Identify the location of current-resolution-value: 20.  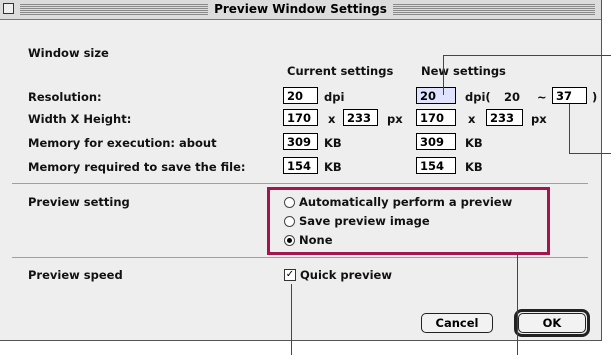
(300, 95).